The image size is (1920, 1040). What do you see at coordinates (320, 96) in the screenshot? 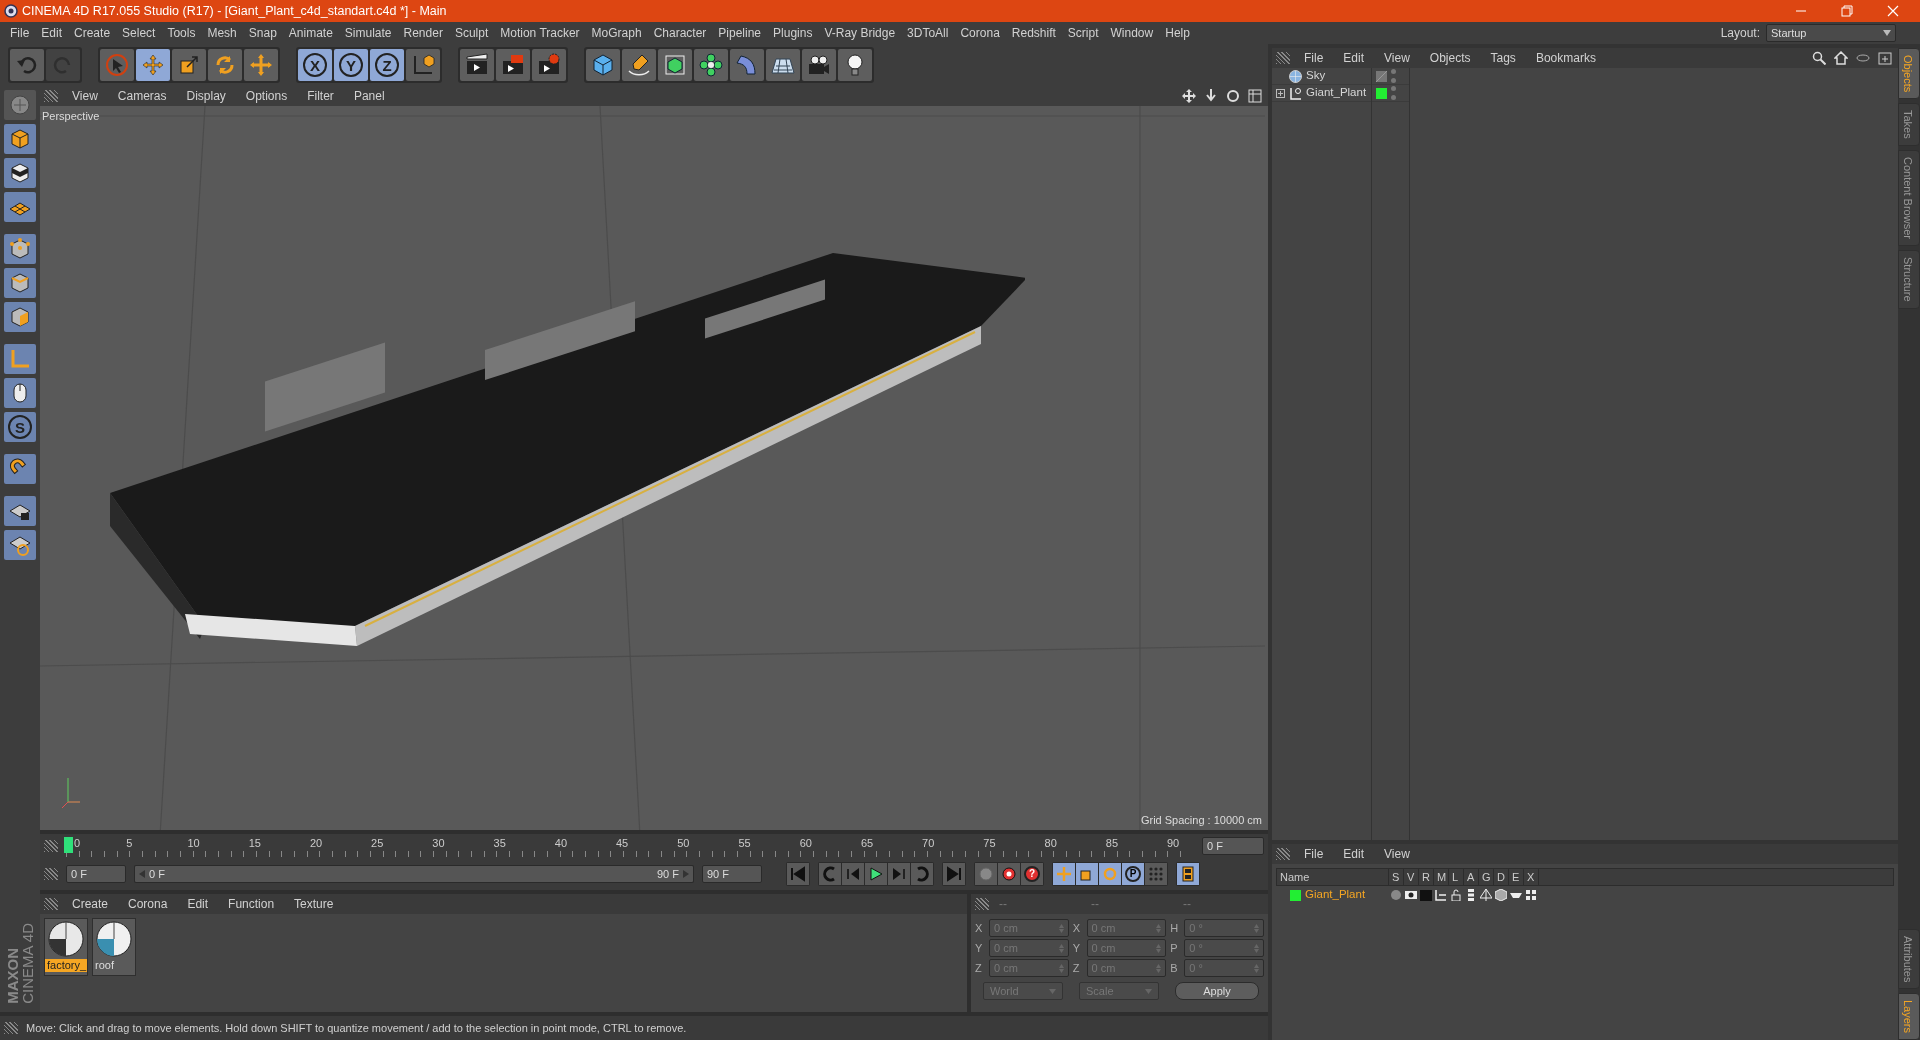
I see `viewport-menu-item: Filter` at bounding box center [320, 96].